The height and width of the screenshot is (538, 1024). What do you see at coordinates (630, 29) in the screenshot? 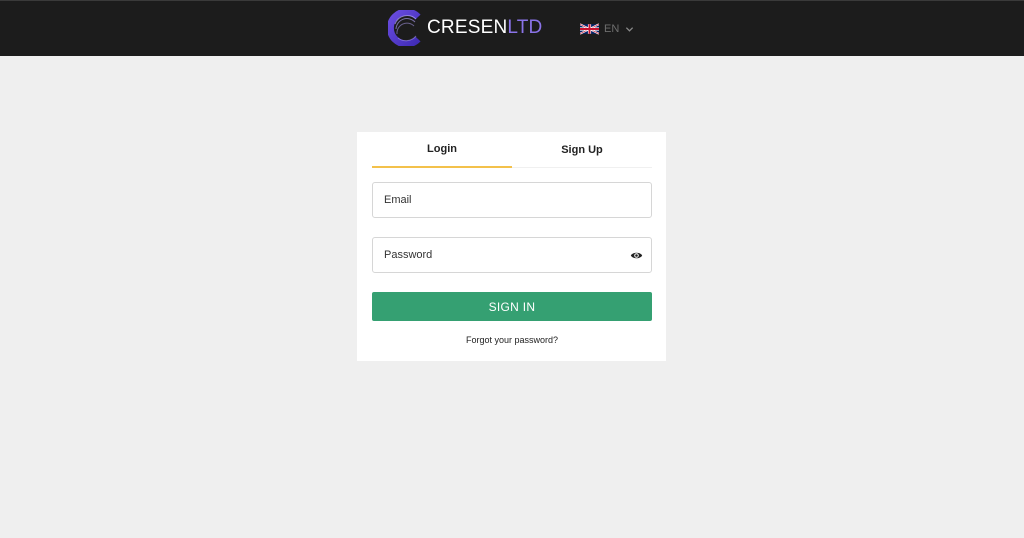
I see `chevron-down-icon` at bounding box center [630, 29].